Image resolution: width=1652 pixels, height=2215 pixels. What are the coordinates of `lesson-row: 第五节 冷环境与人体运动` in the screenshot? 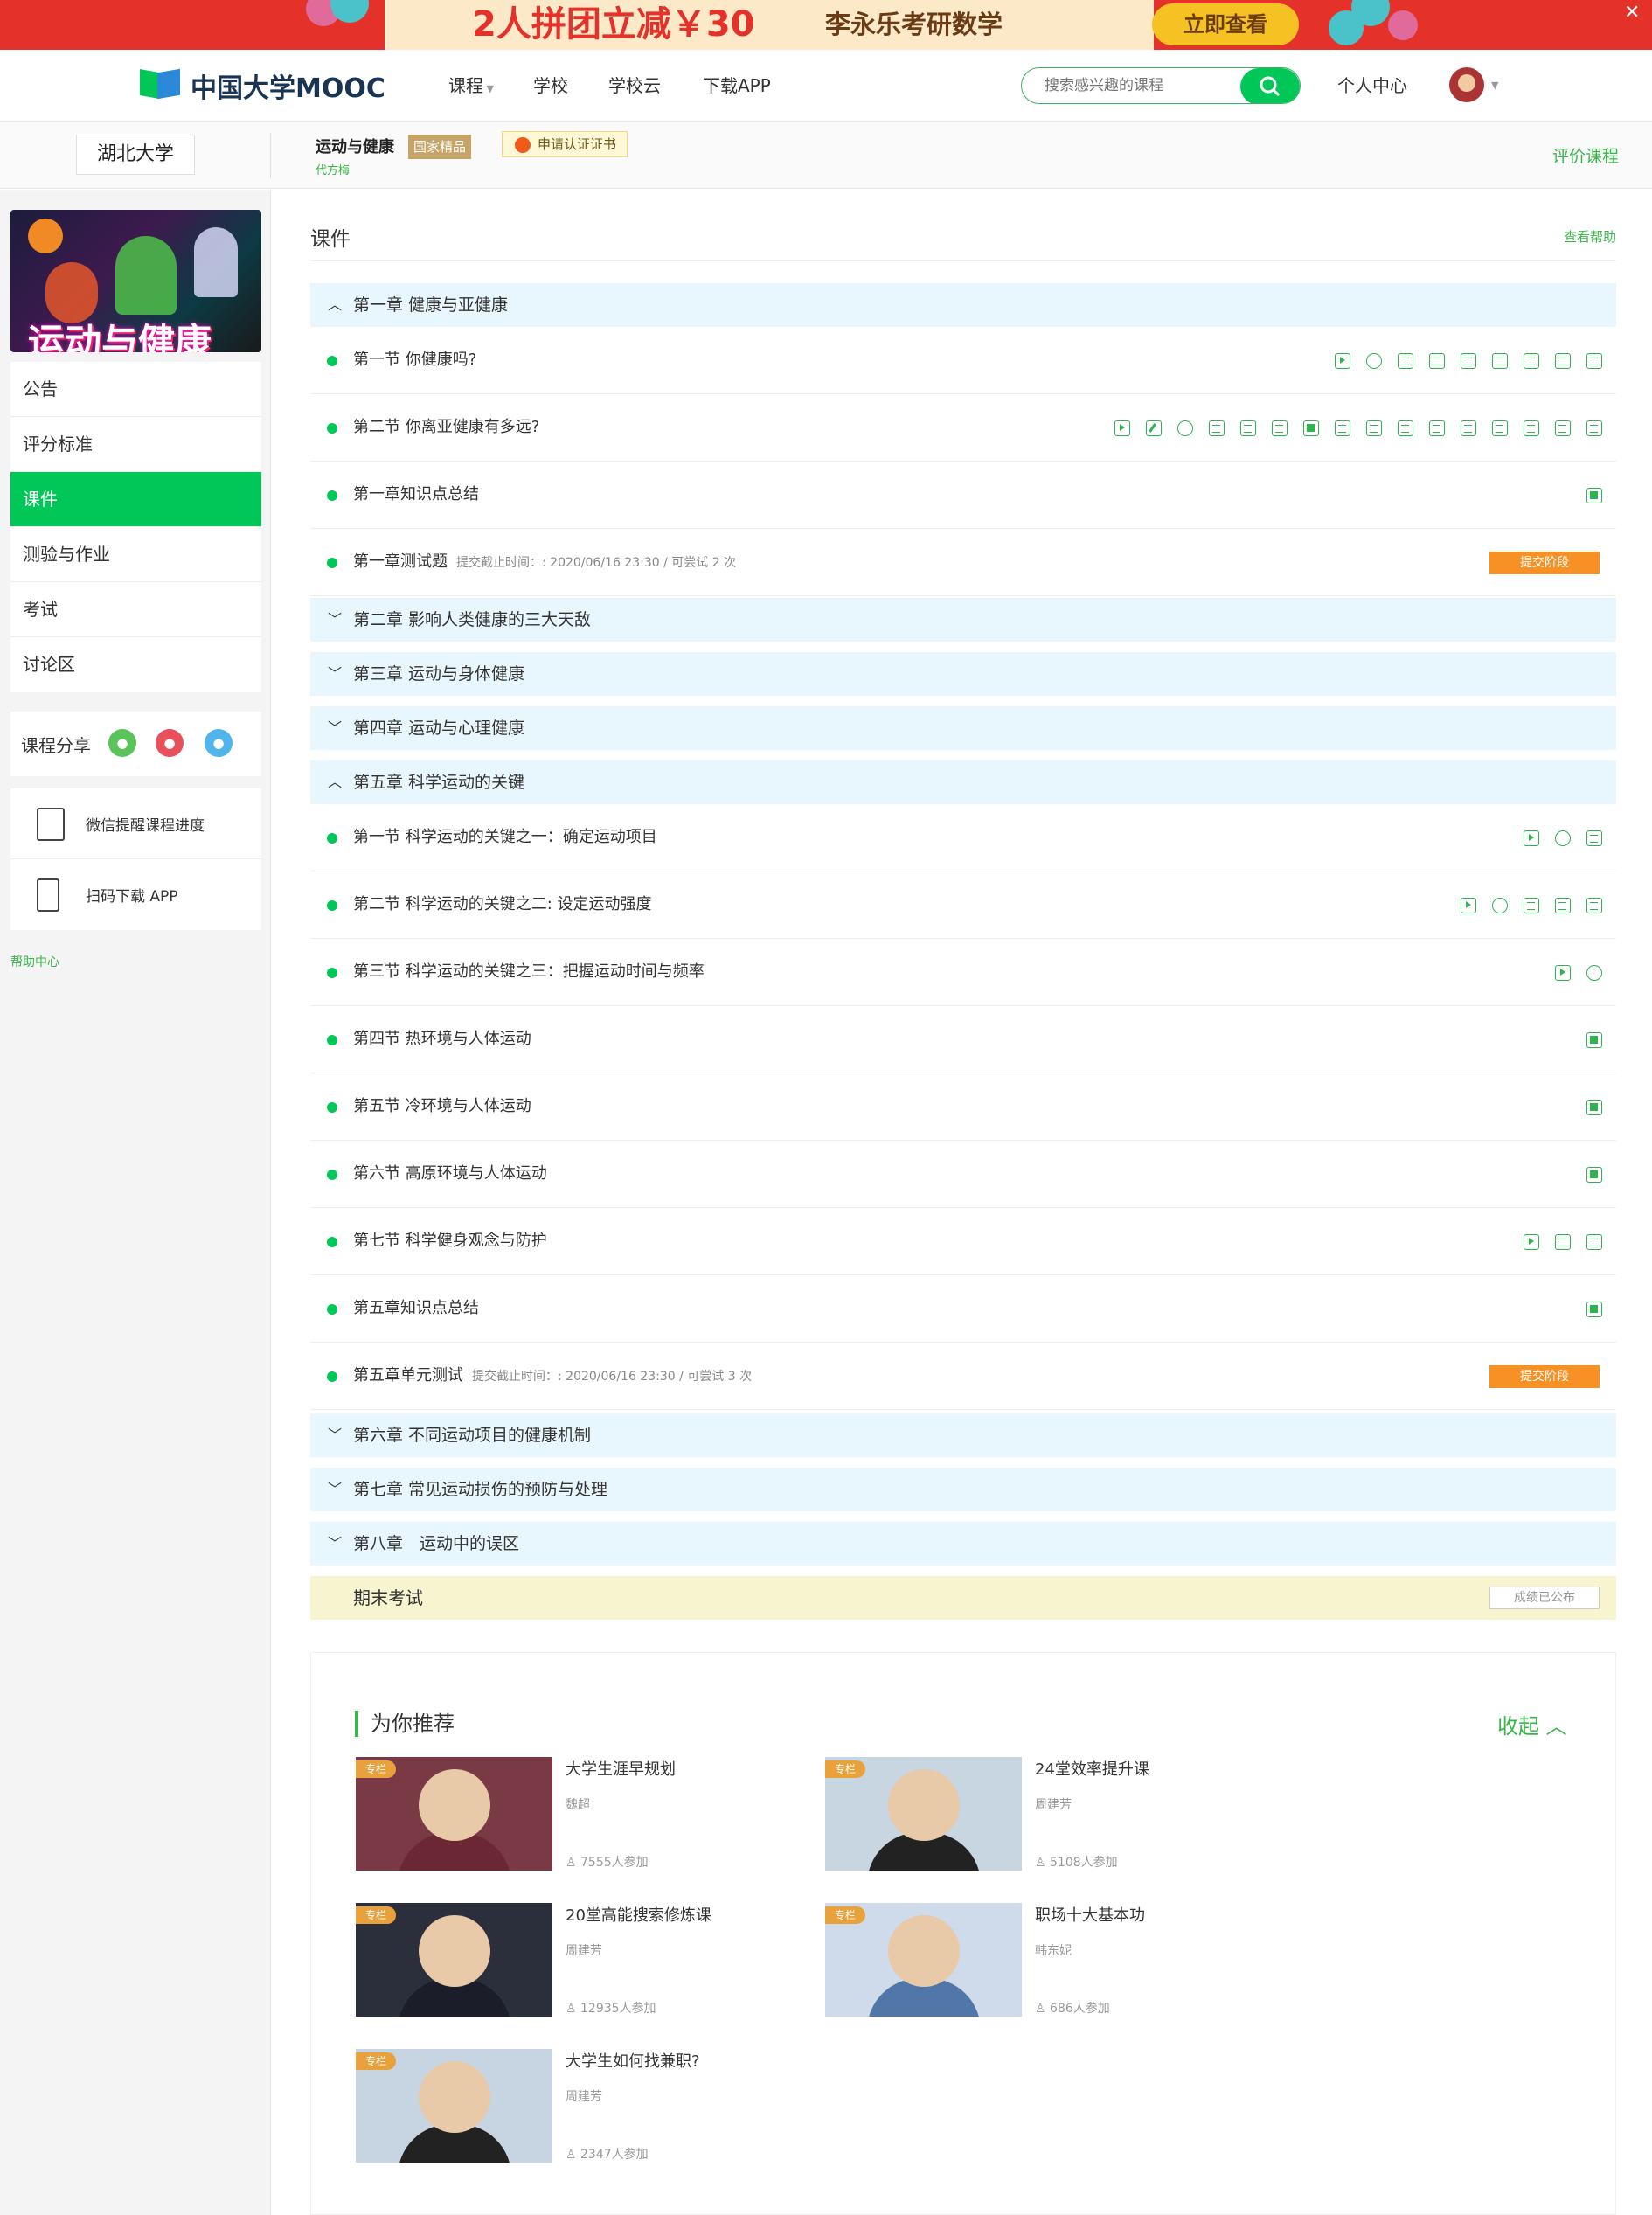 It's located at (963, 1107).